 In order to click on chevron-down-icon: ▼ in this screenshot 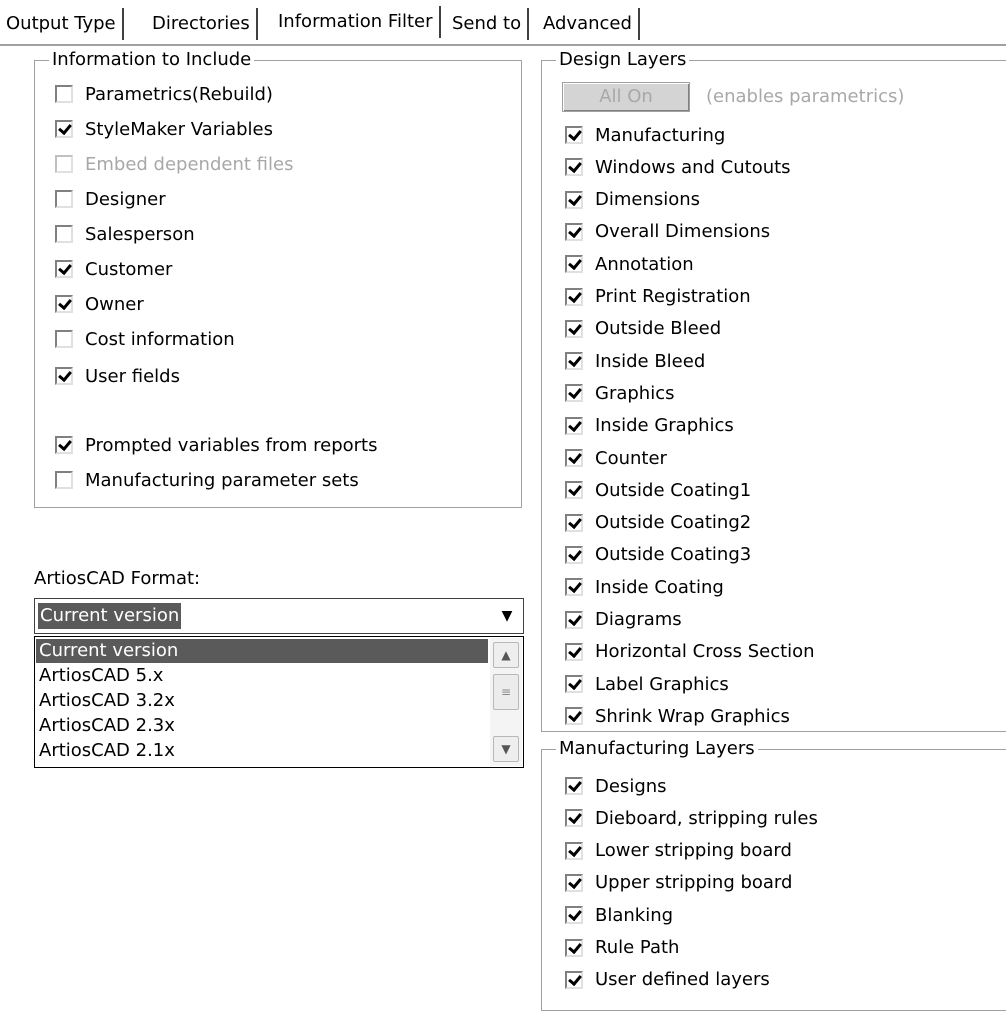, I will do `click(507, 616)`.